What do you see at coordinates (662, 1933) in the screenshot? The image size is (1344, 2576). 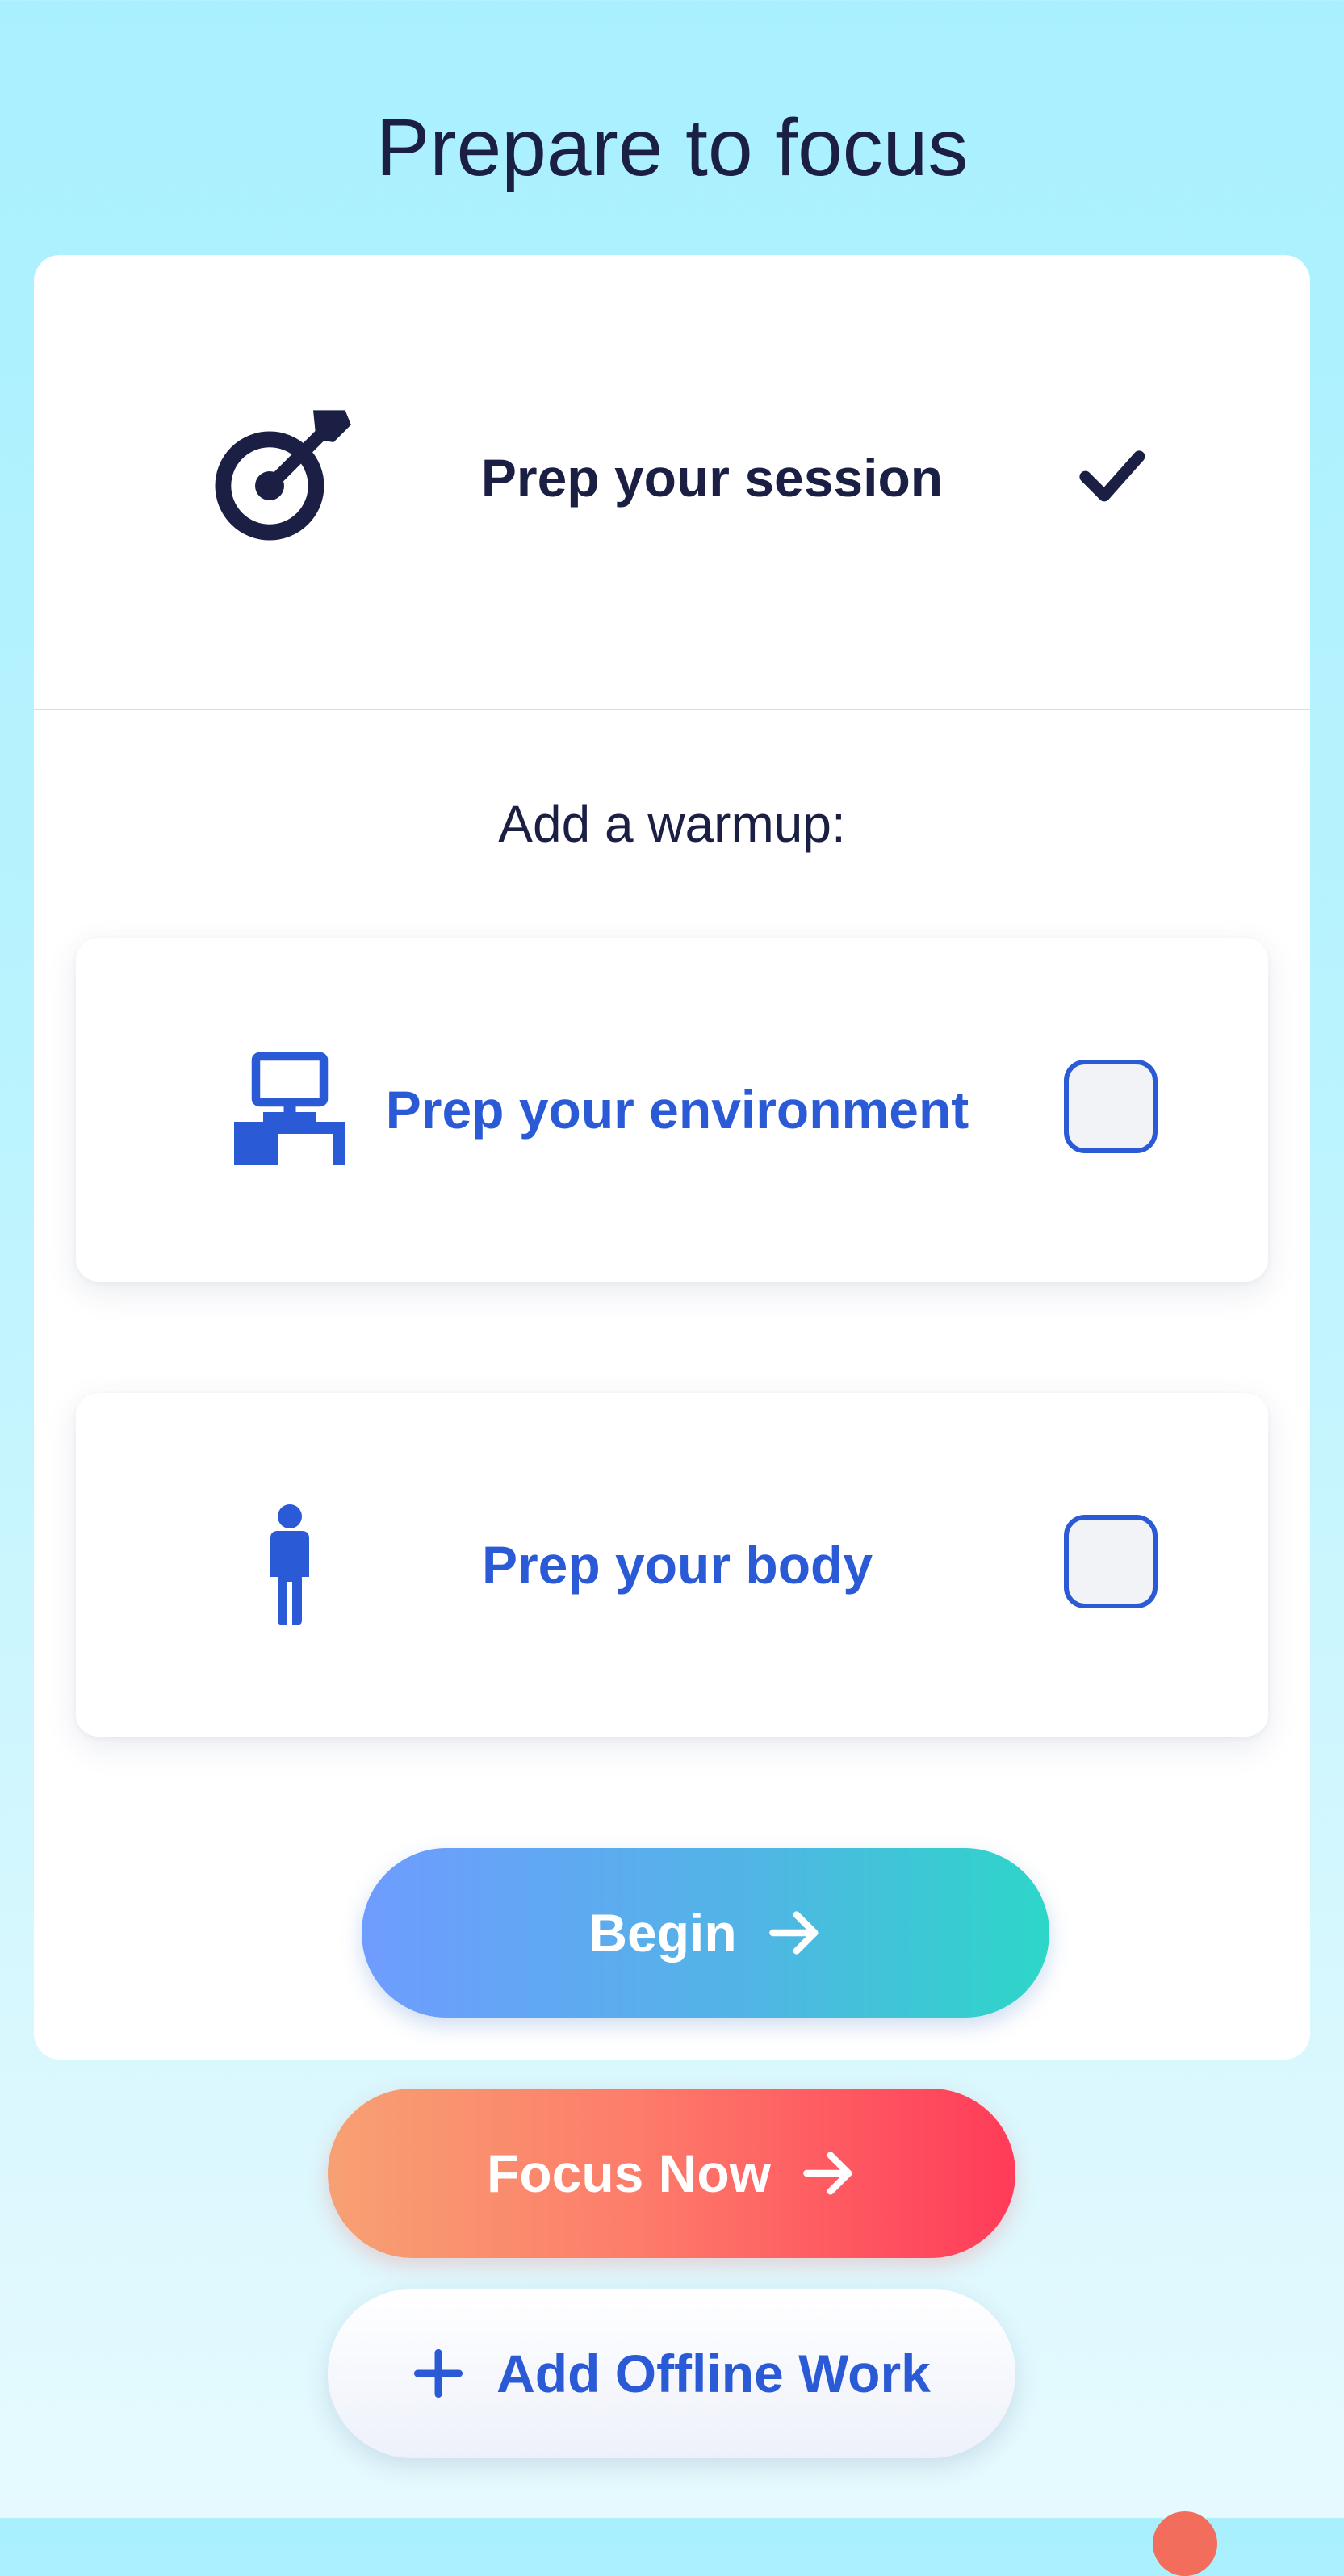 I see `begin-label: Begin` at bounding box center [662, 1933].